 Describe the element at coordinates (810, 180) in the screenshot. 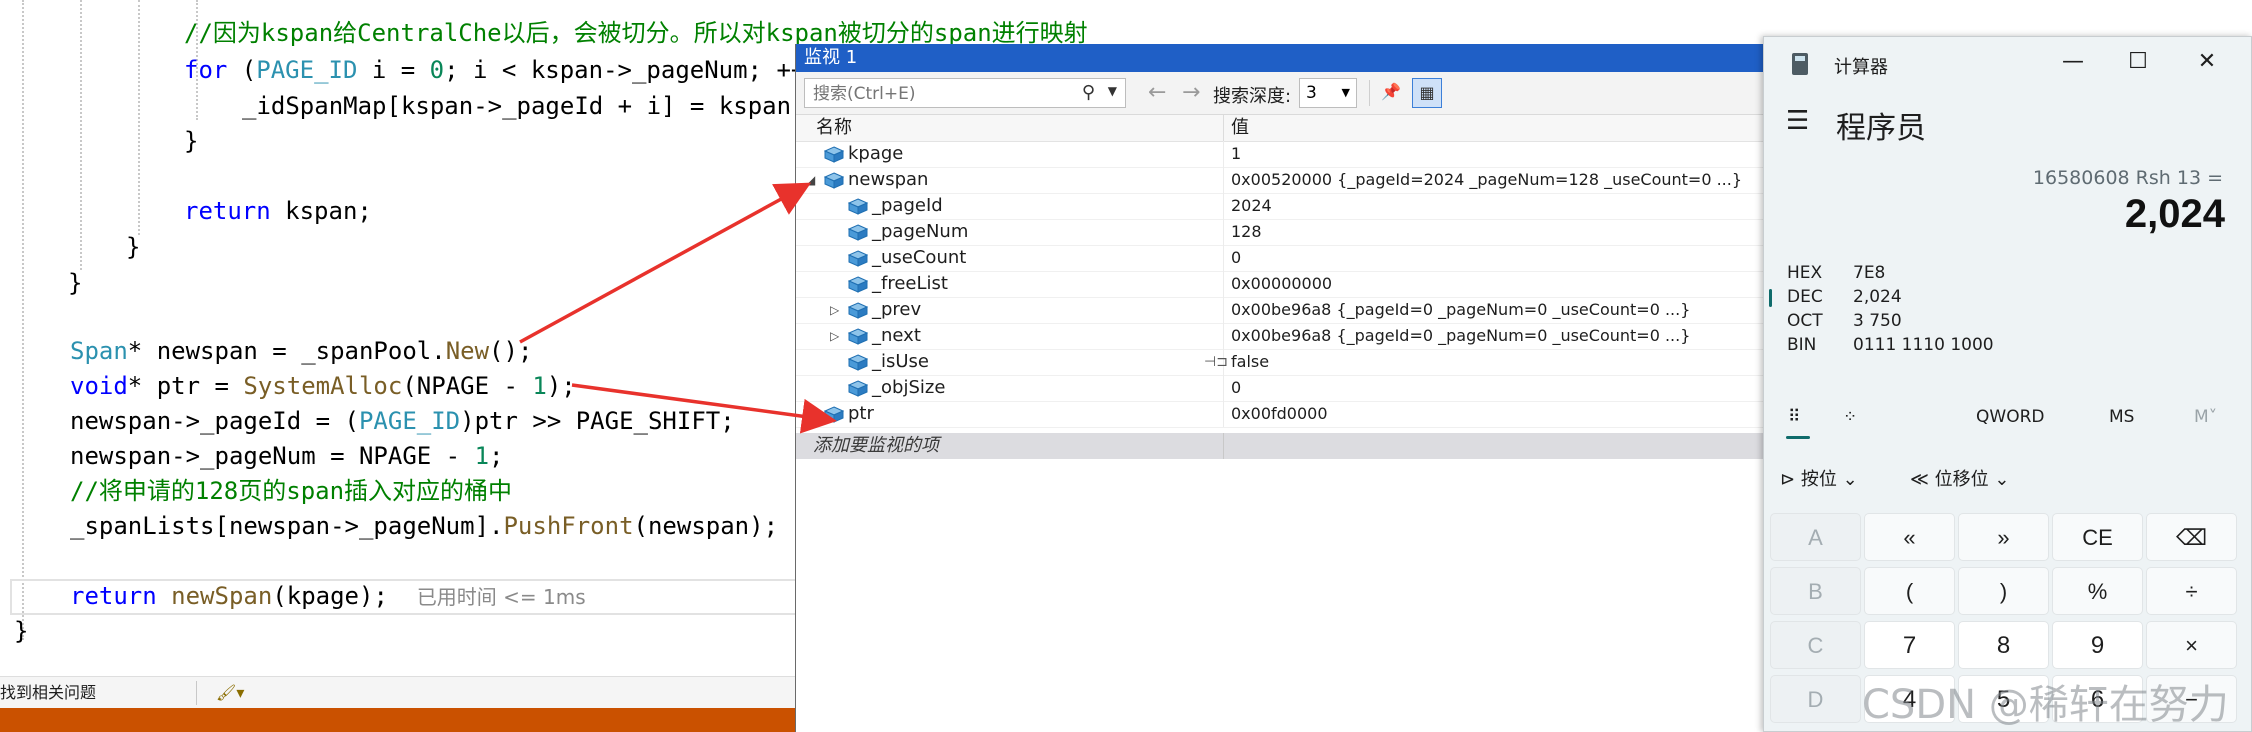

I see `collapse-icon: ◢` at that location.